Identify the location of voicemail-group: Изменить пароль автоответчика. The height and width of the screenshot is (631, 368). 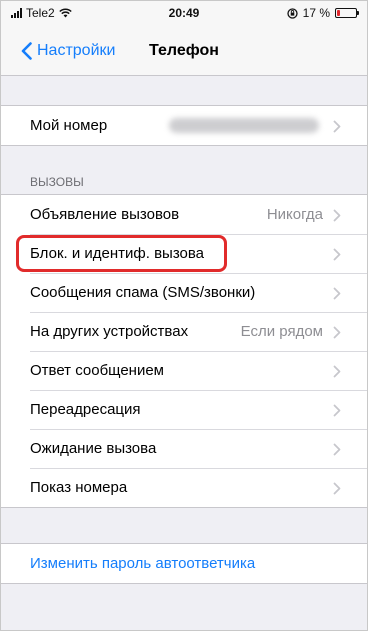
(184, 563).